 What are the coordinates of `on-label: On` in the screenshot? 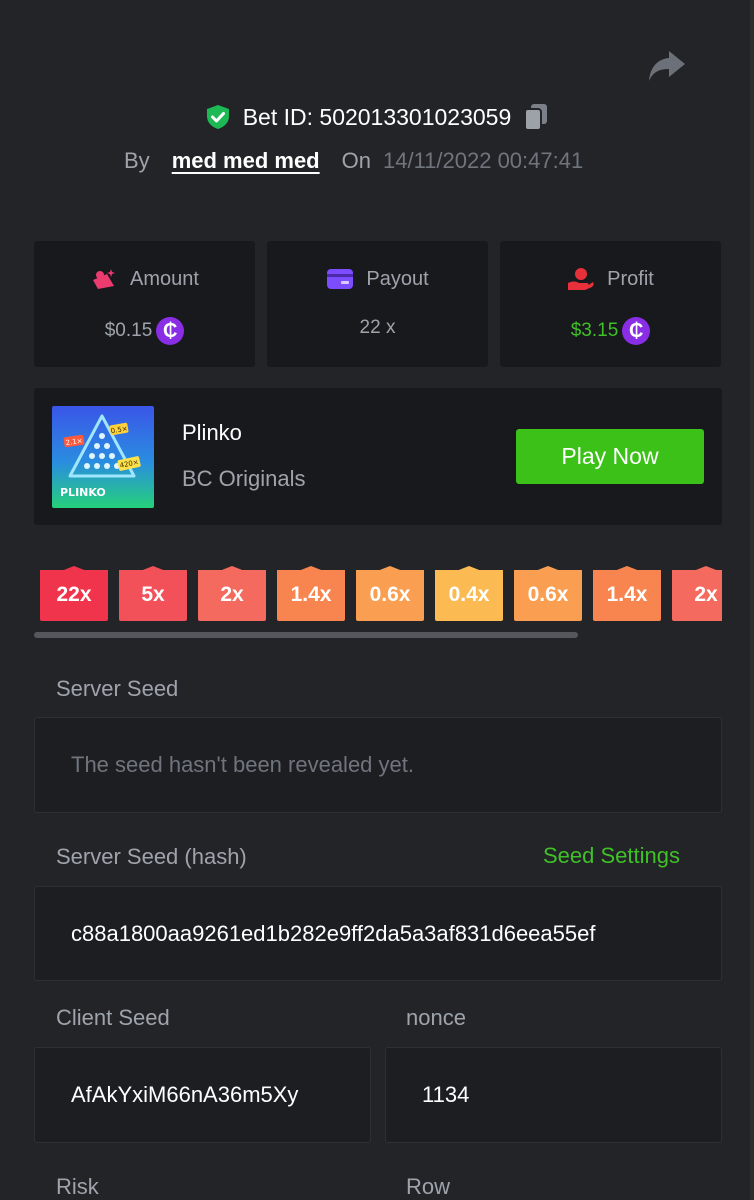 It's located at (356, 160).